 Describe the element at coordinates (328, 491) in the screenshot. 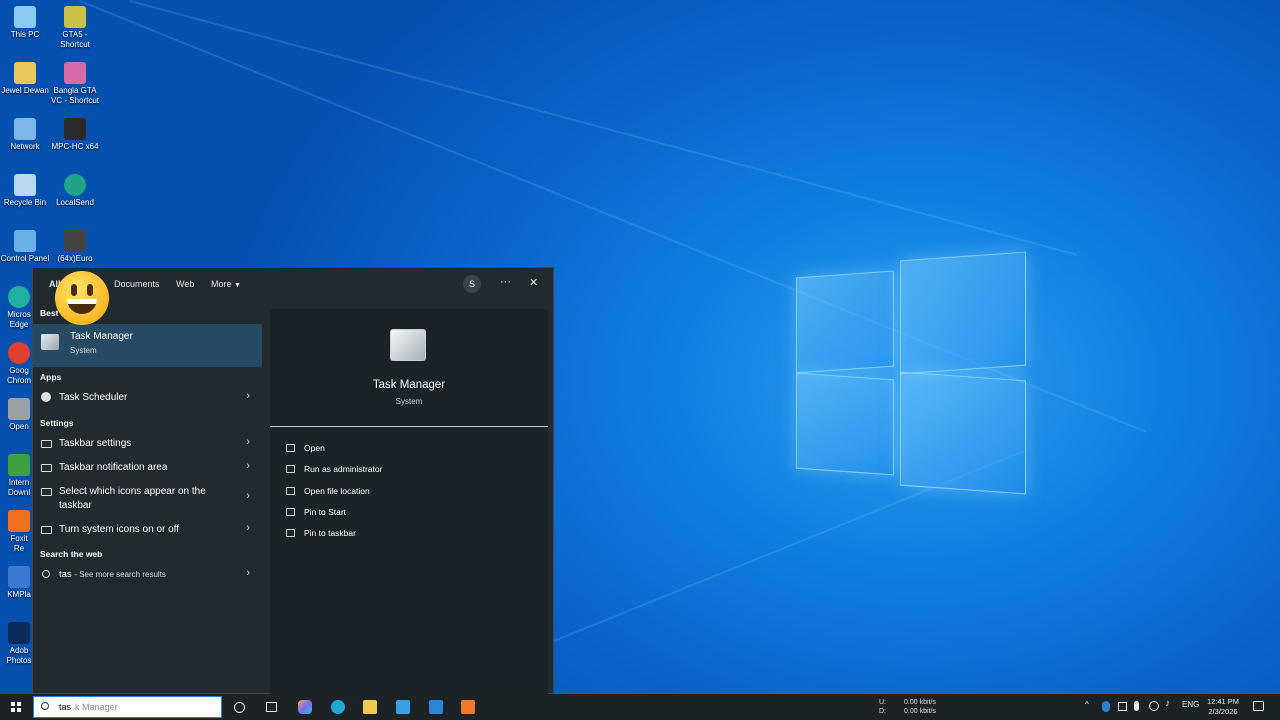

I see `action-open-file-location: Open file location` at that location.